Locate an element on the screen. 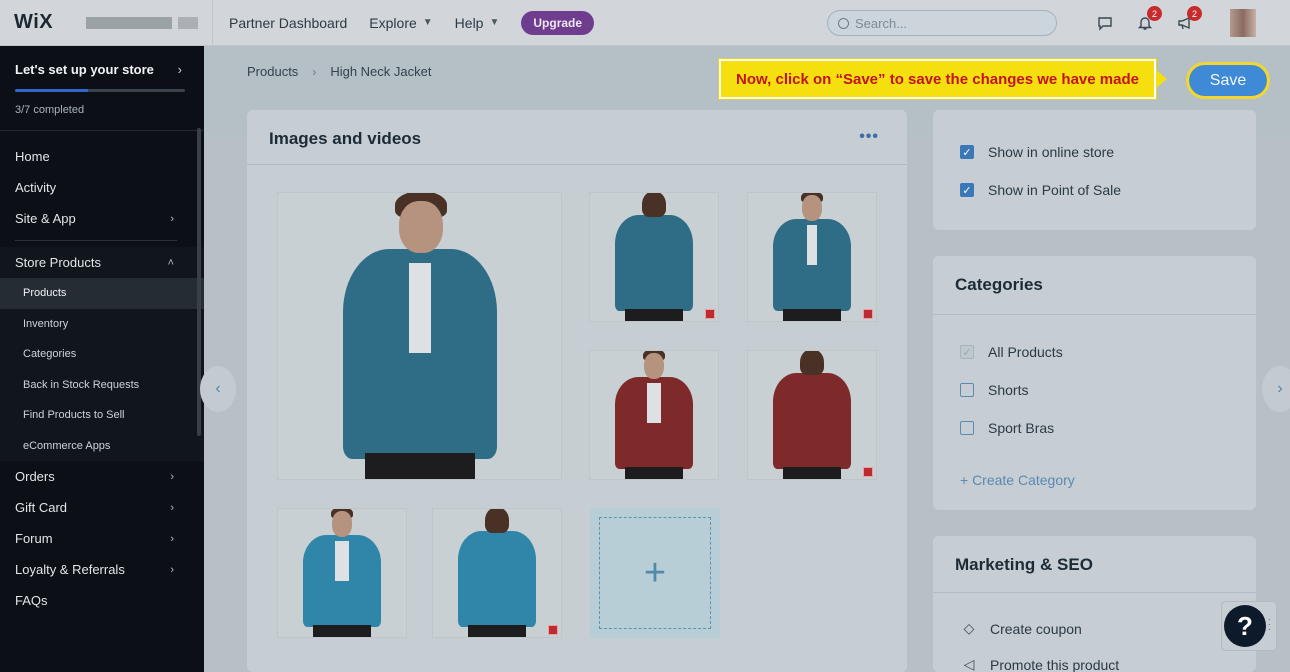 This screenshot has height=672, width=1290. sidebar-item-loyalty: Loyalty & Referrals › is located at coordinates (102, 569).